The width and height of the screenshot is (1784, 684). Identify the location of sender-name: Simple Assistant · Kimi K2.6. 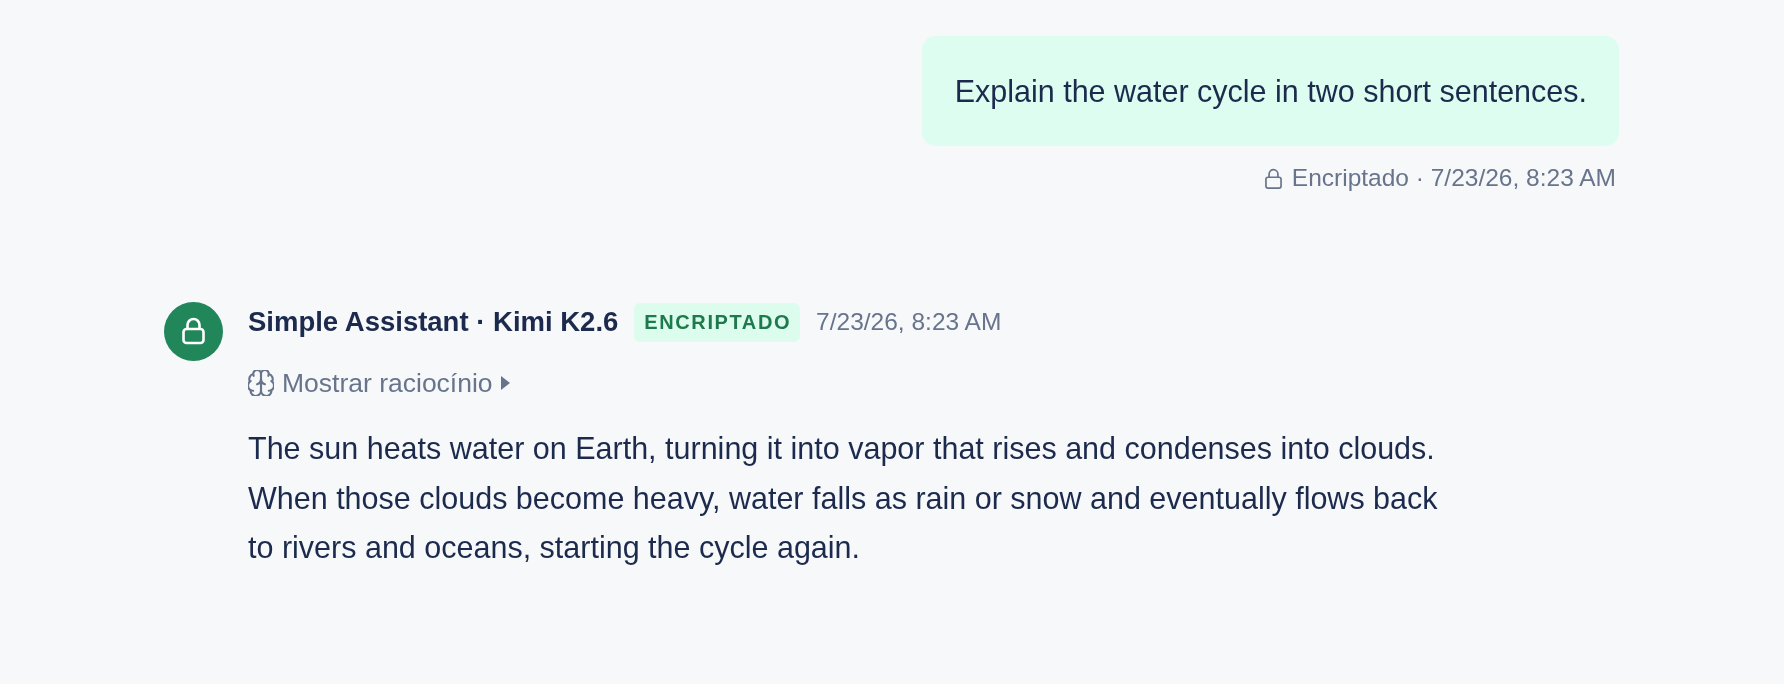
(433, 322).